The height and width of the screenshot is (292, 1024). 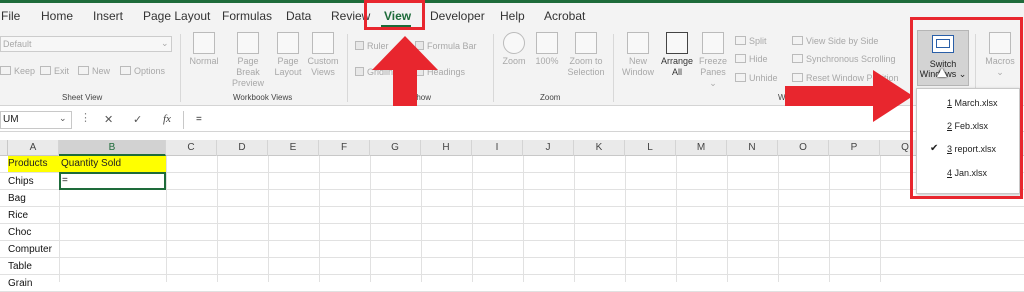 What do you see at coordinates (298, 16) in the screenshot?
I see `tab-data: Data` at bounding box center [298, 16].